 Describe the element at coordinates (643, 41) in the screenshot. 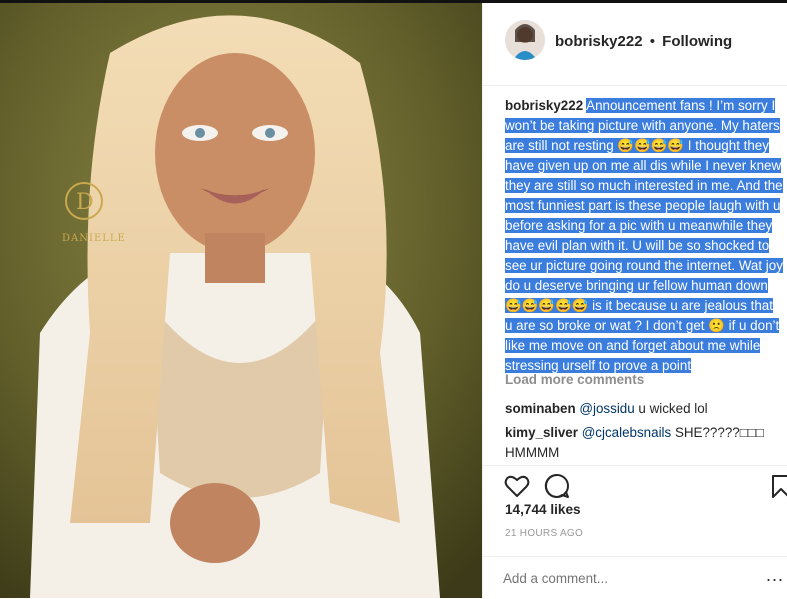

I see `header-text: bobrisky222 • Following` at that location.